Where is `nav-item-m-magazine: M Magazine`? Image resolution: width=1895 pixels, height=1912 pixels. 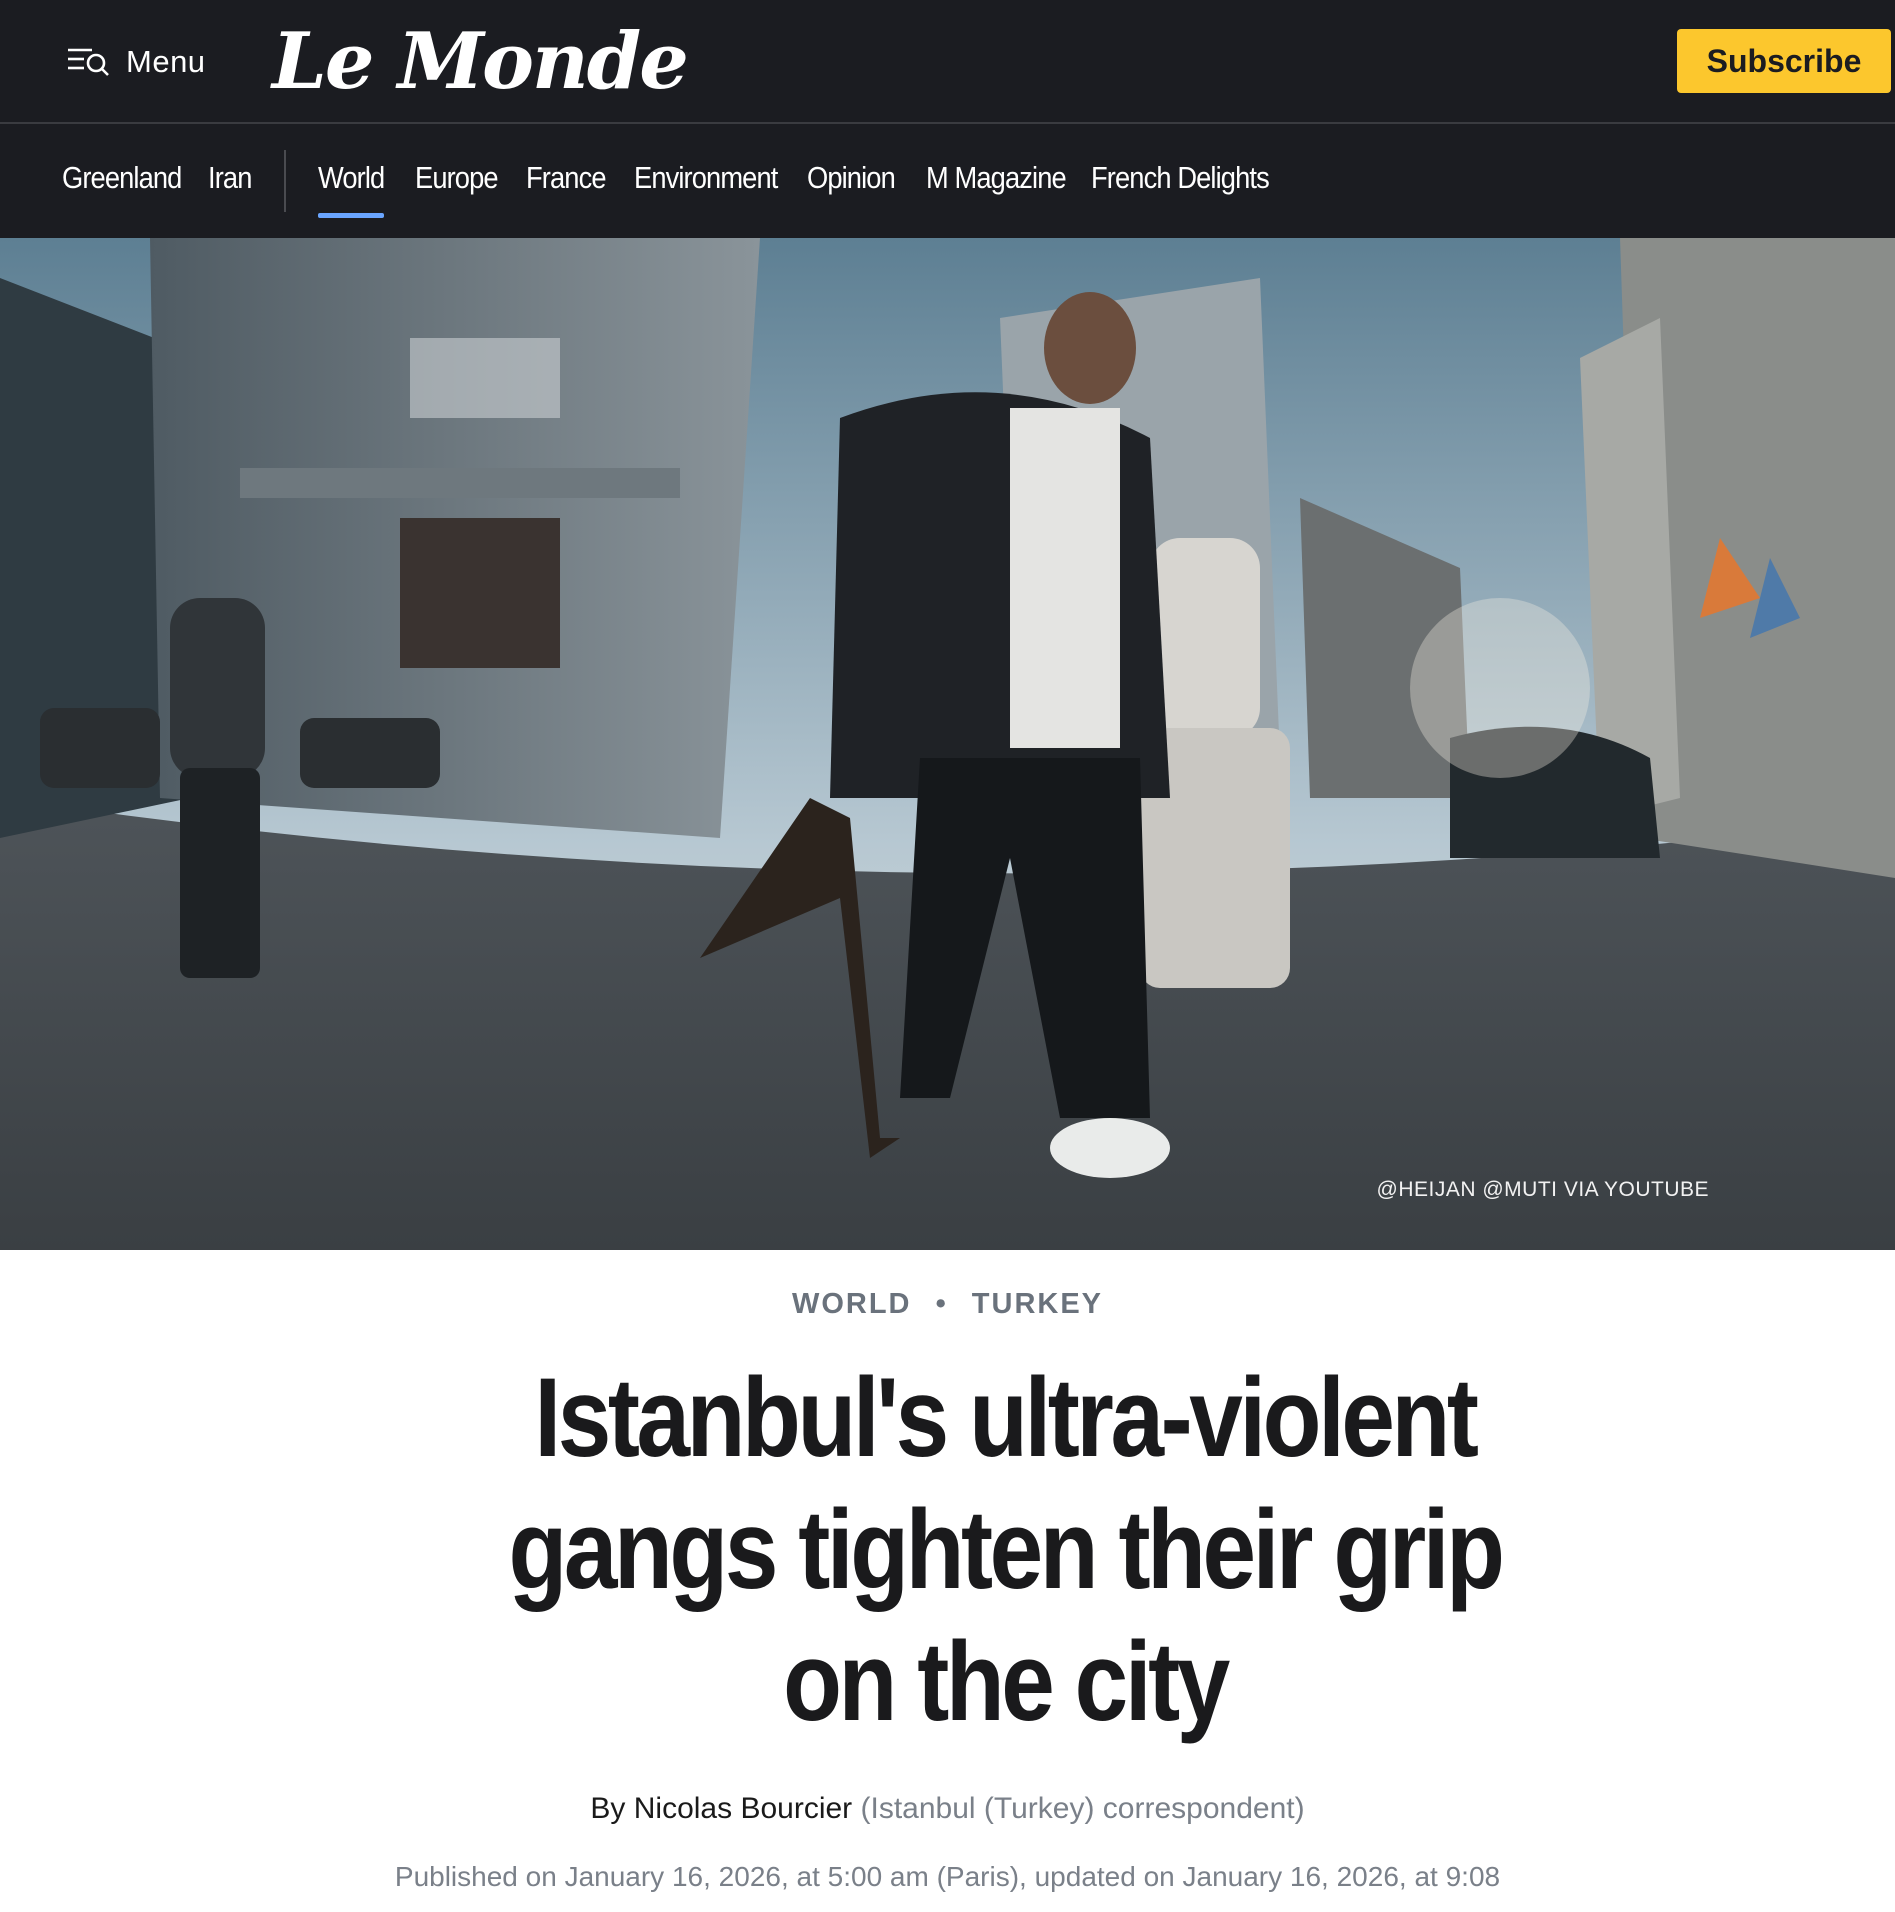
nav-item-m-magazine: M Magazine is located at coordinates (996, 178).